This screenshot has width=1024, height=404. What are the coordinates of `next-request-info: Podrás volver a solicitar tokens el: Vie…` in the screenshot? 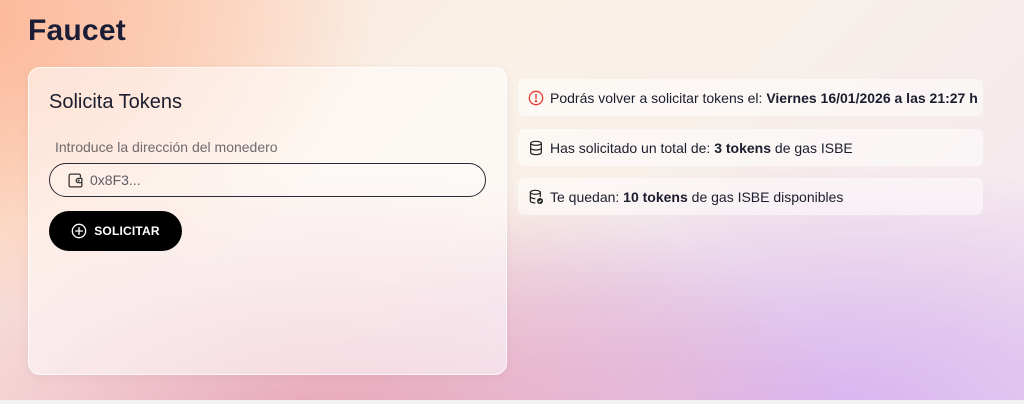 It's located at (750, 97).